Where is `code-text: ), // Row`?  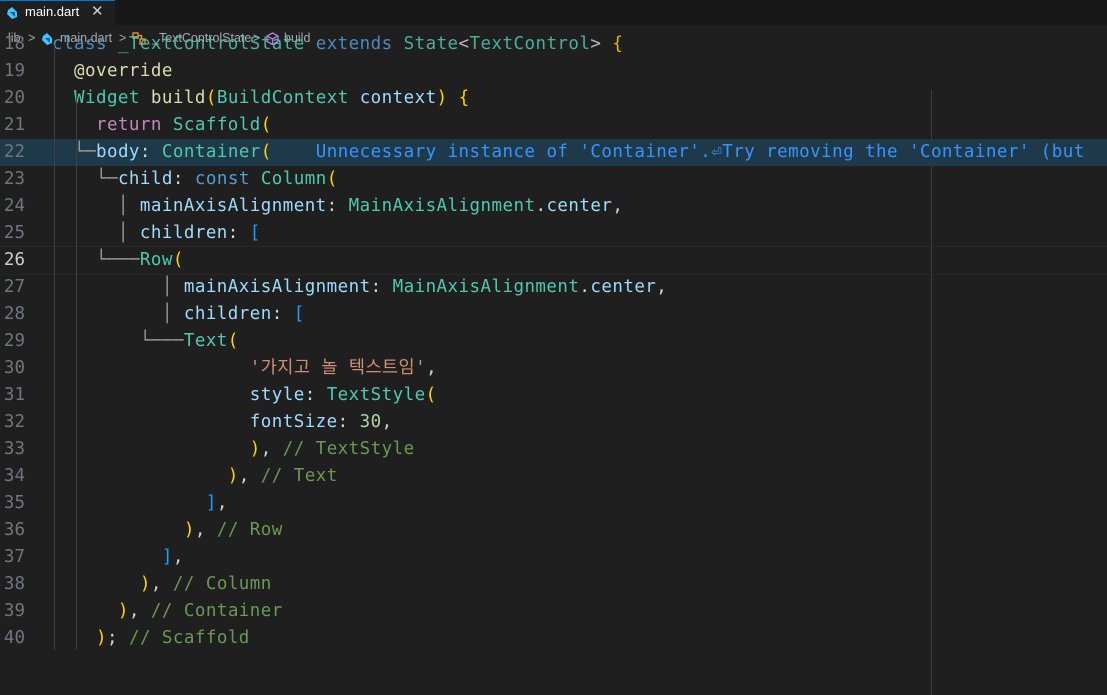 code-text: ), // Row is located at coordinates (233, 530).